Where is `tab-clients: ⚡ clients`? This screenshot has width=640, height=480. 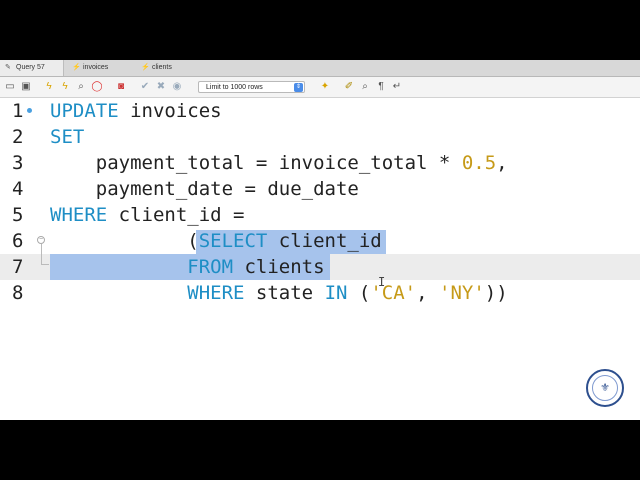
tab-clients: ⚡ clients is located at coordinates (169, 68).